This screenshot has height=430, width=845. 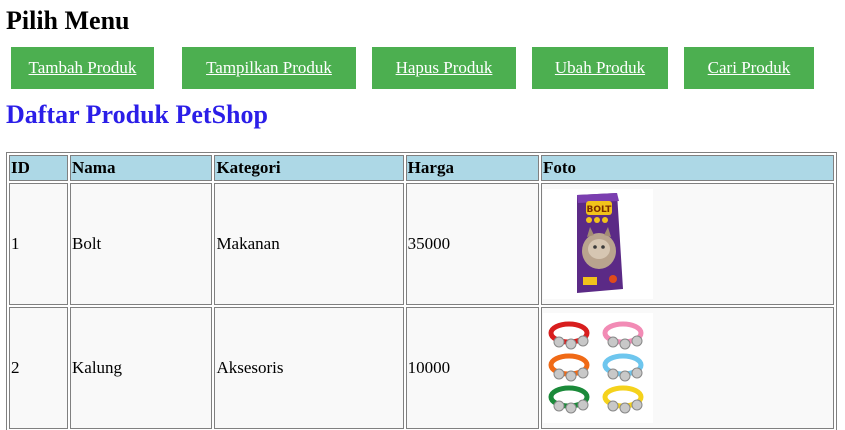 I want to click on cell-nama: Kalung, so click(x=141, y=368).